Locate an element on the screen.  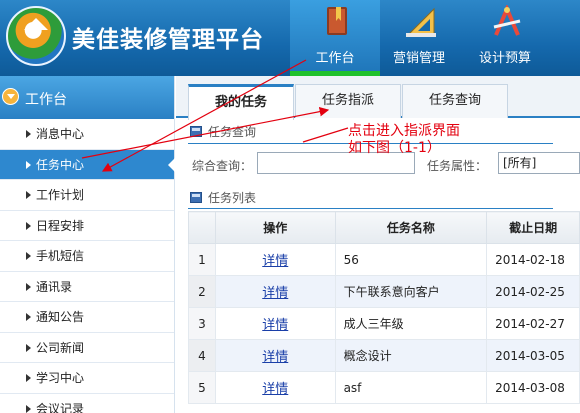
sidebar-item-meeting-records: 会议记录 is located at coordinates (87, 403).